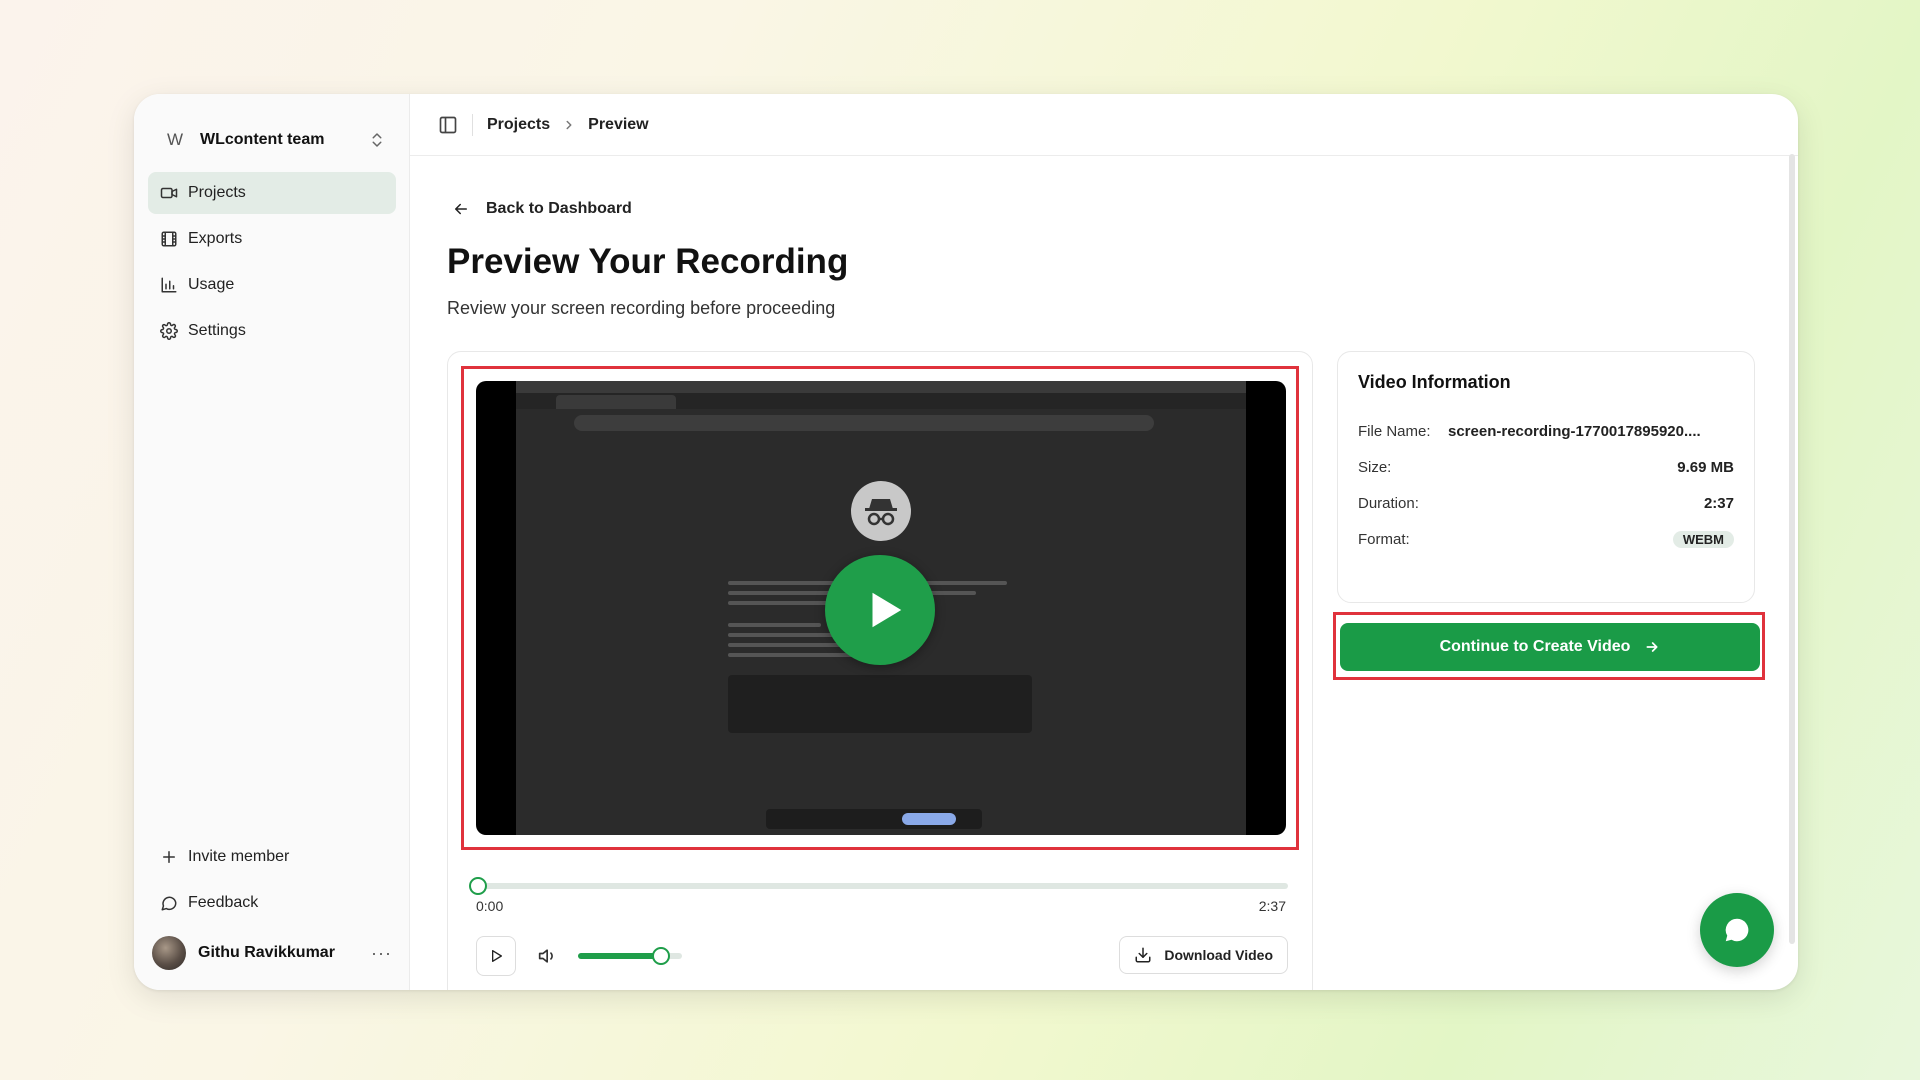  I want to click on format-badge: WEBM, so click(1703, 539).